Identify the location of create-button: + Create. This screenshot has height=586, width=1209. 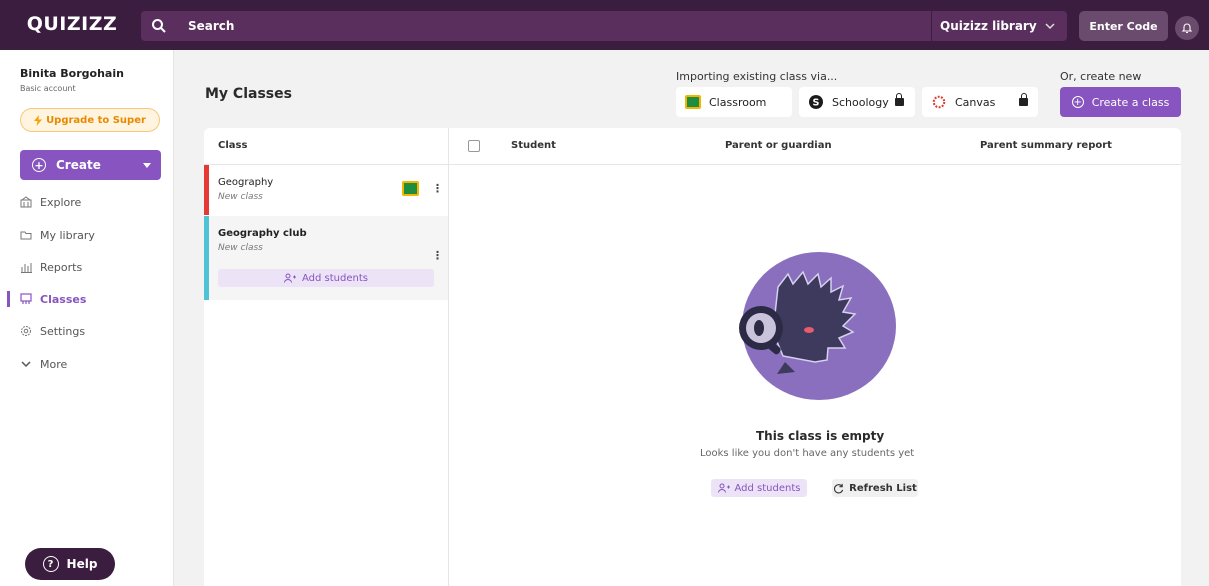
(90, 165).